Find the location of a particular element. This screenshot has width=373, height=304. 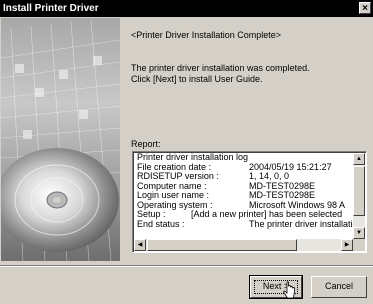

cancel-button: Cancel is located at coordinates (339, 287).